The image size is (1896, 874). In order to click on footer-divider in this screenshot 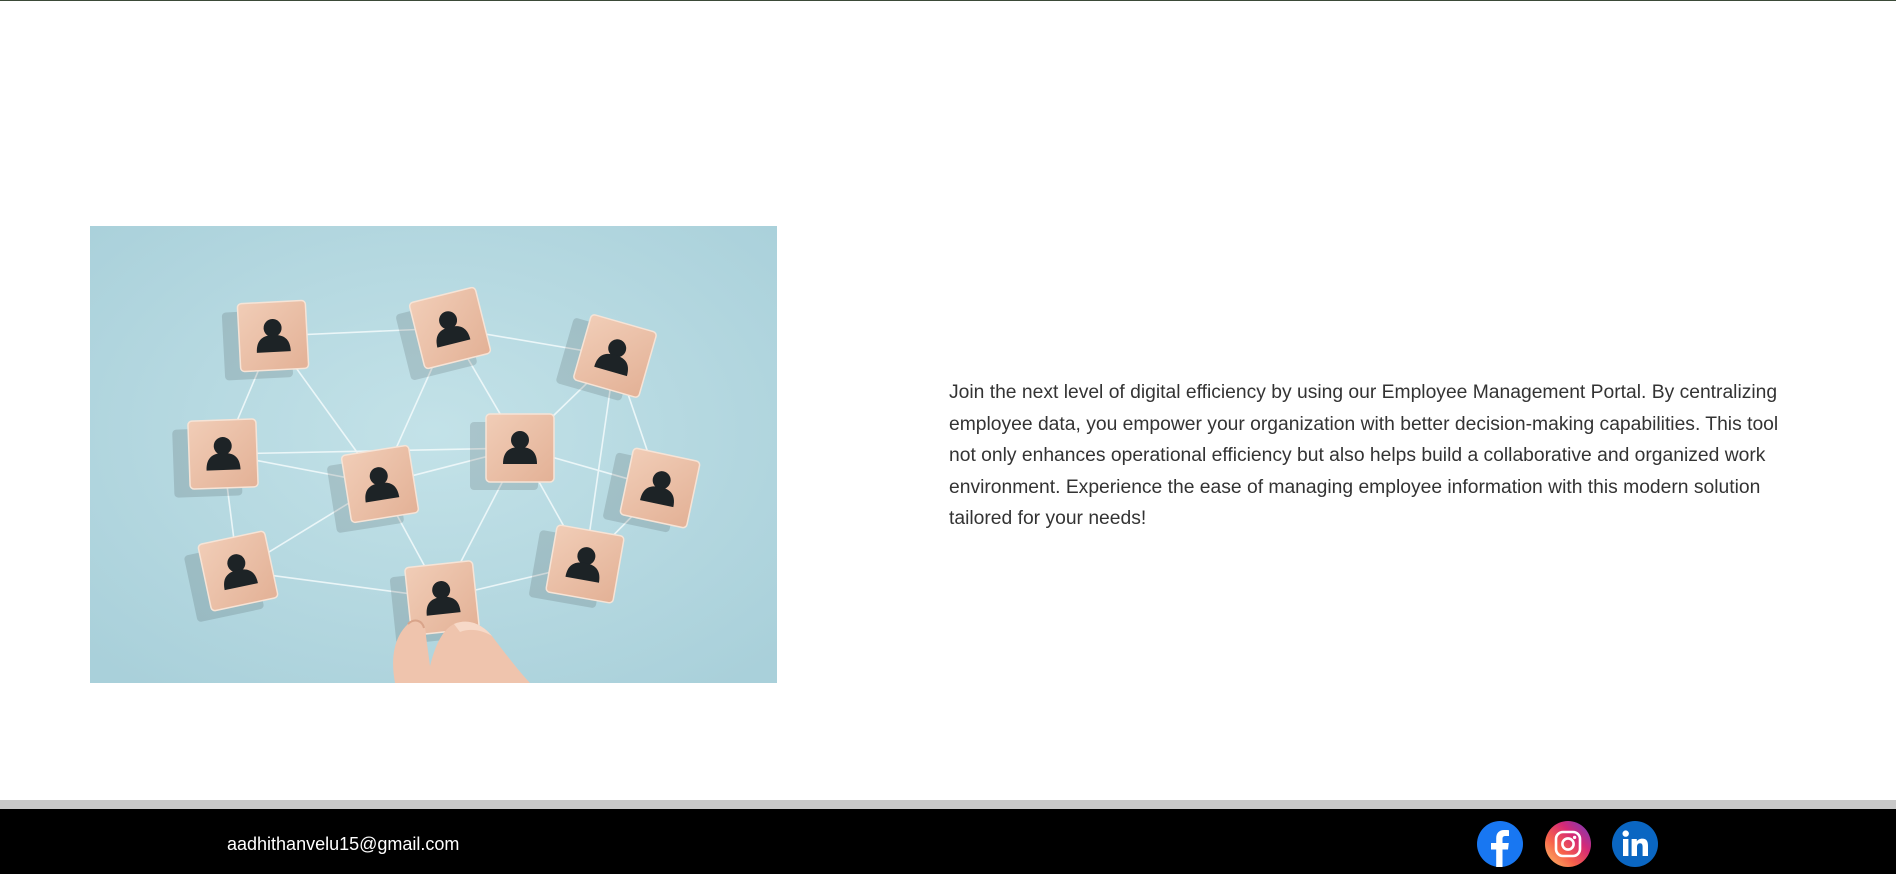, I will do `click(948, 804)`.